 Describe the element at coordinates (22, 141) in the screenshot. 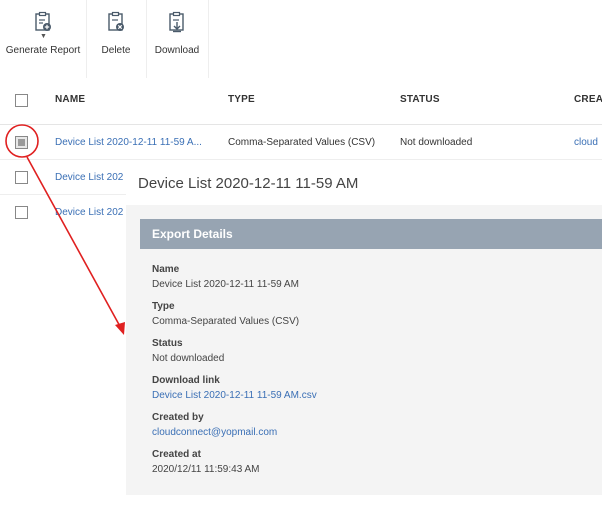

I see `annotation-circle` at that location.